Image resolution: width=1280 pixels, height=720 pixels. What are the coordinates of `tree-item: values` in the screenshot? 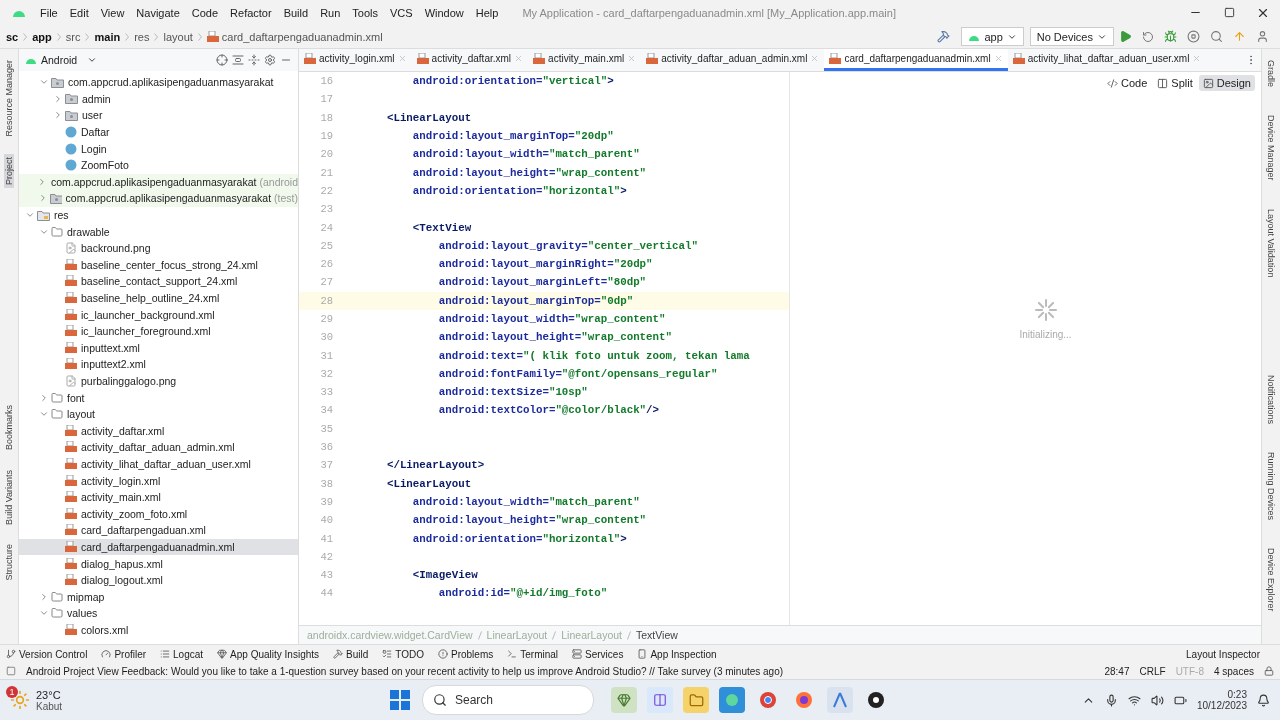 It's located at (158, 613).